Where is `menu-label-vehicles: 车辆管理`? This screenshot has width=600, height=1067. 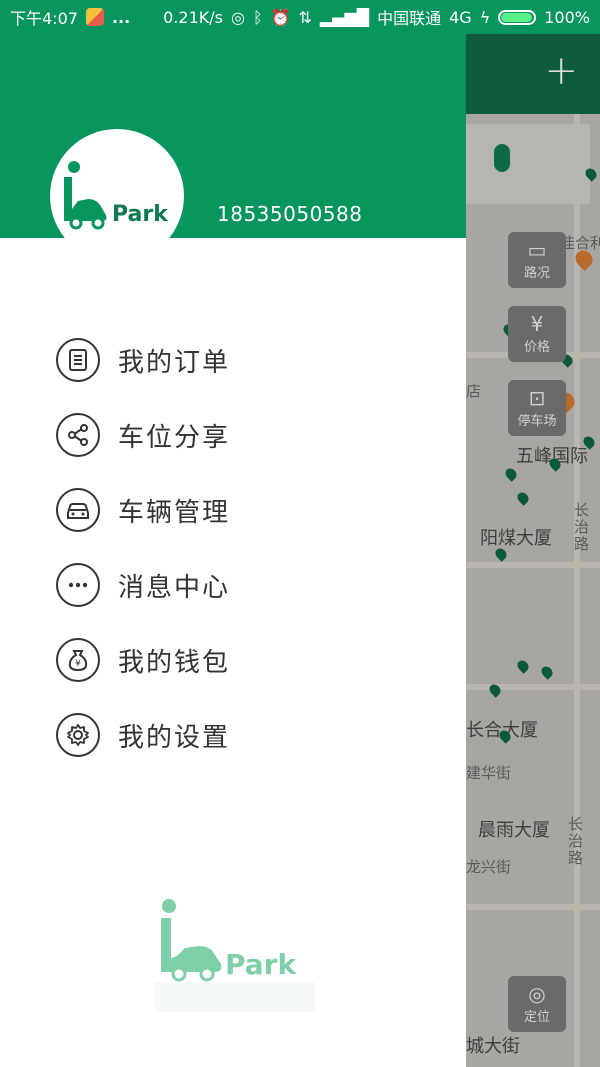
menu-label-vehicles: 车辆管理 is located at coordinates (174, 512).